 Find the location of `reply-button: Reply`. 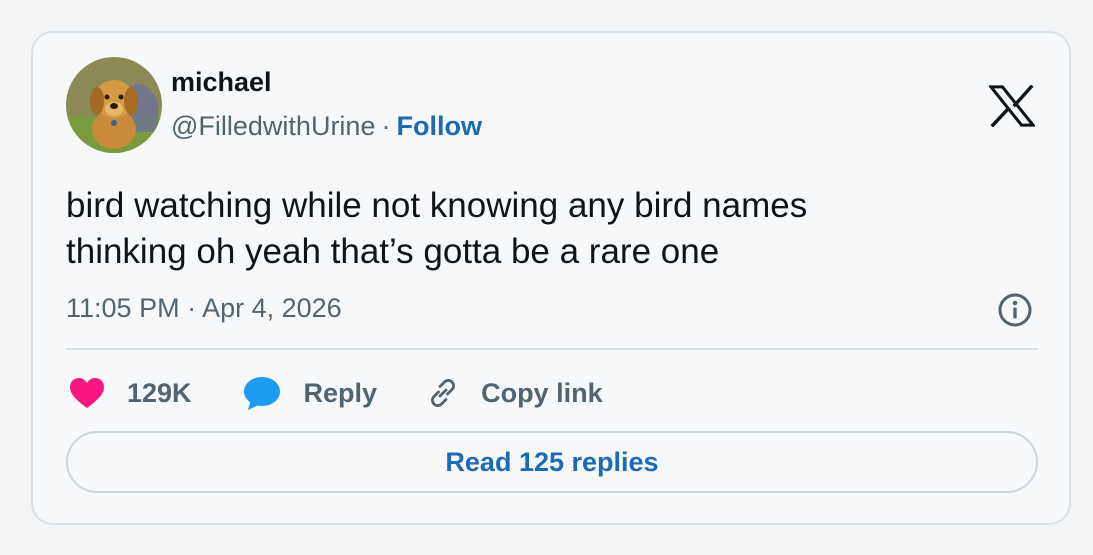

reply-button: Reply is located at coordinates (310, 393).